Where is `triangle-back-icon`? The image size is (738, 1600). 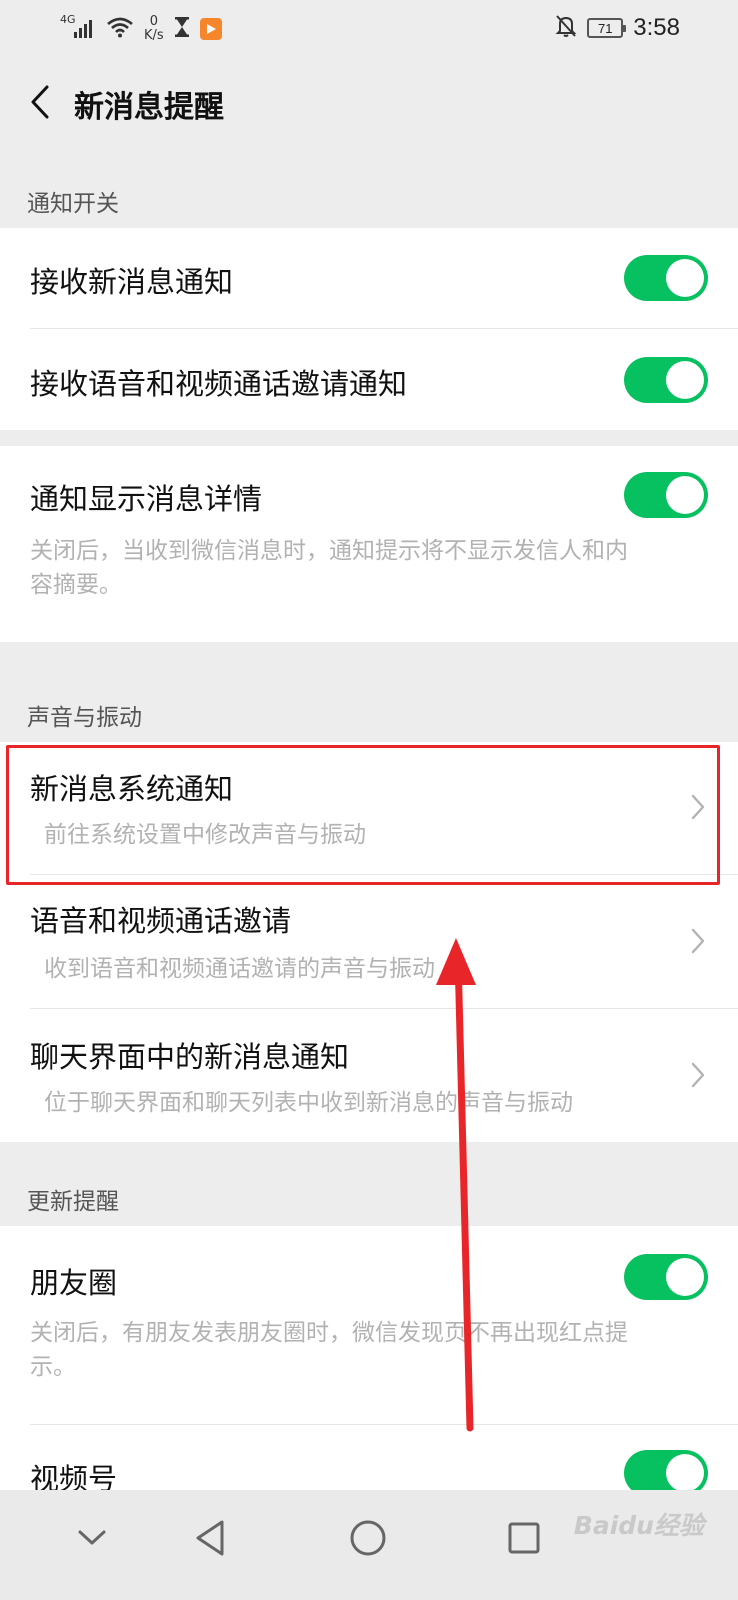
triangle-back-icon is located at coordinates (210, 1538).